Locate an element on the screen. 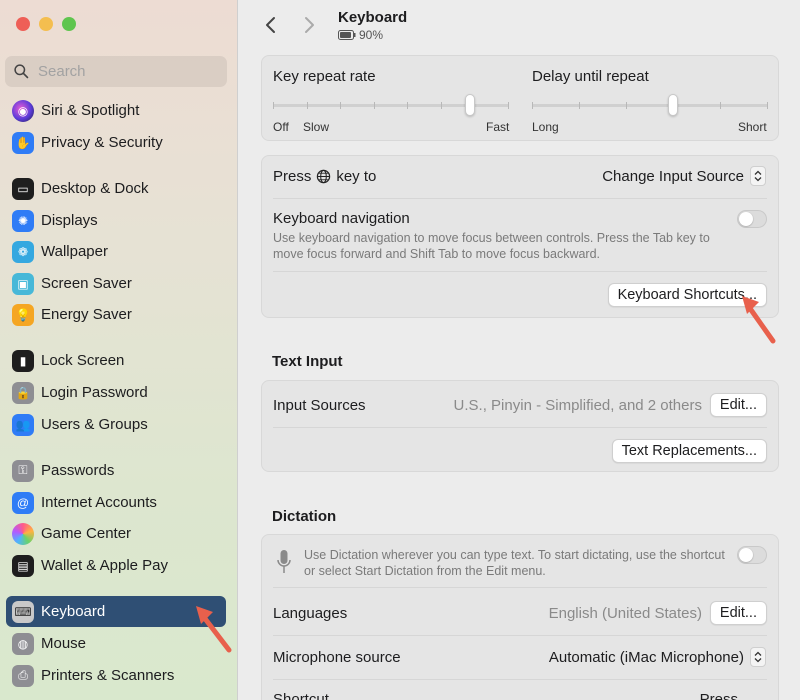 The width and height of the screenshot is (800, 700). sidebar-item-wallpaper: ❁ Wallpaper is located at coordinates (116, 251).